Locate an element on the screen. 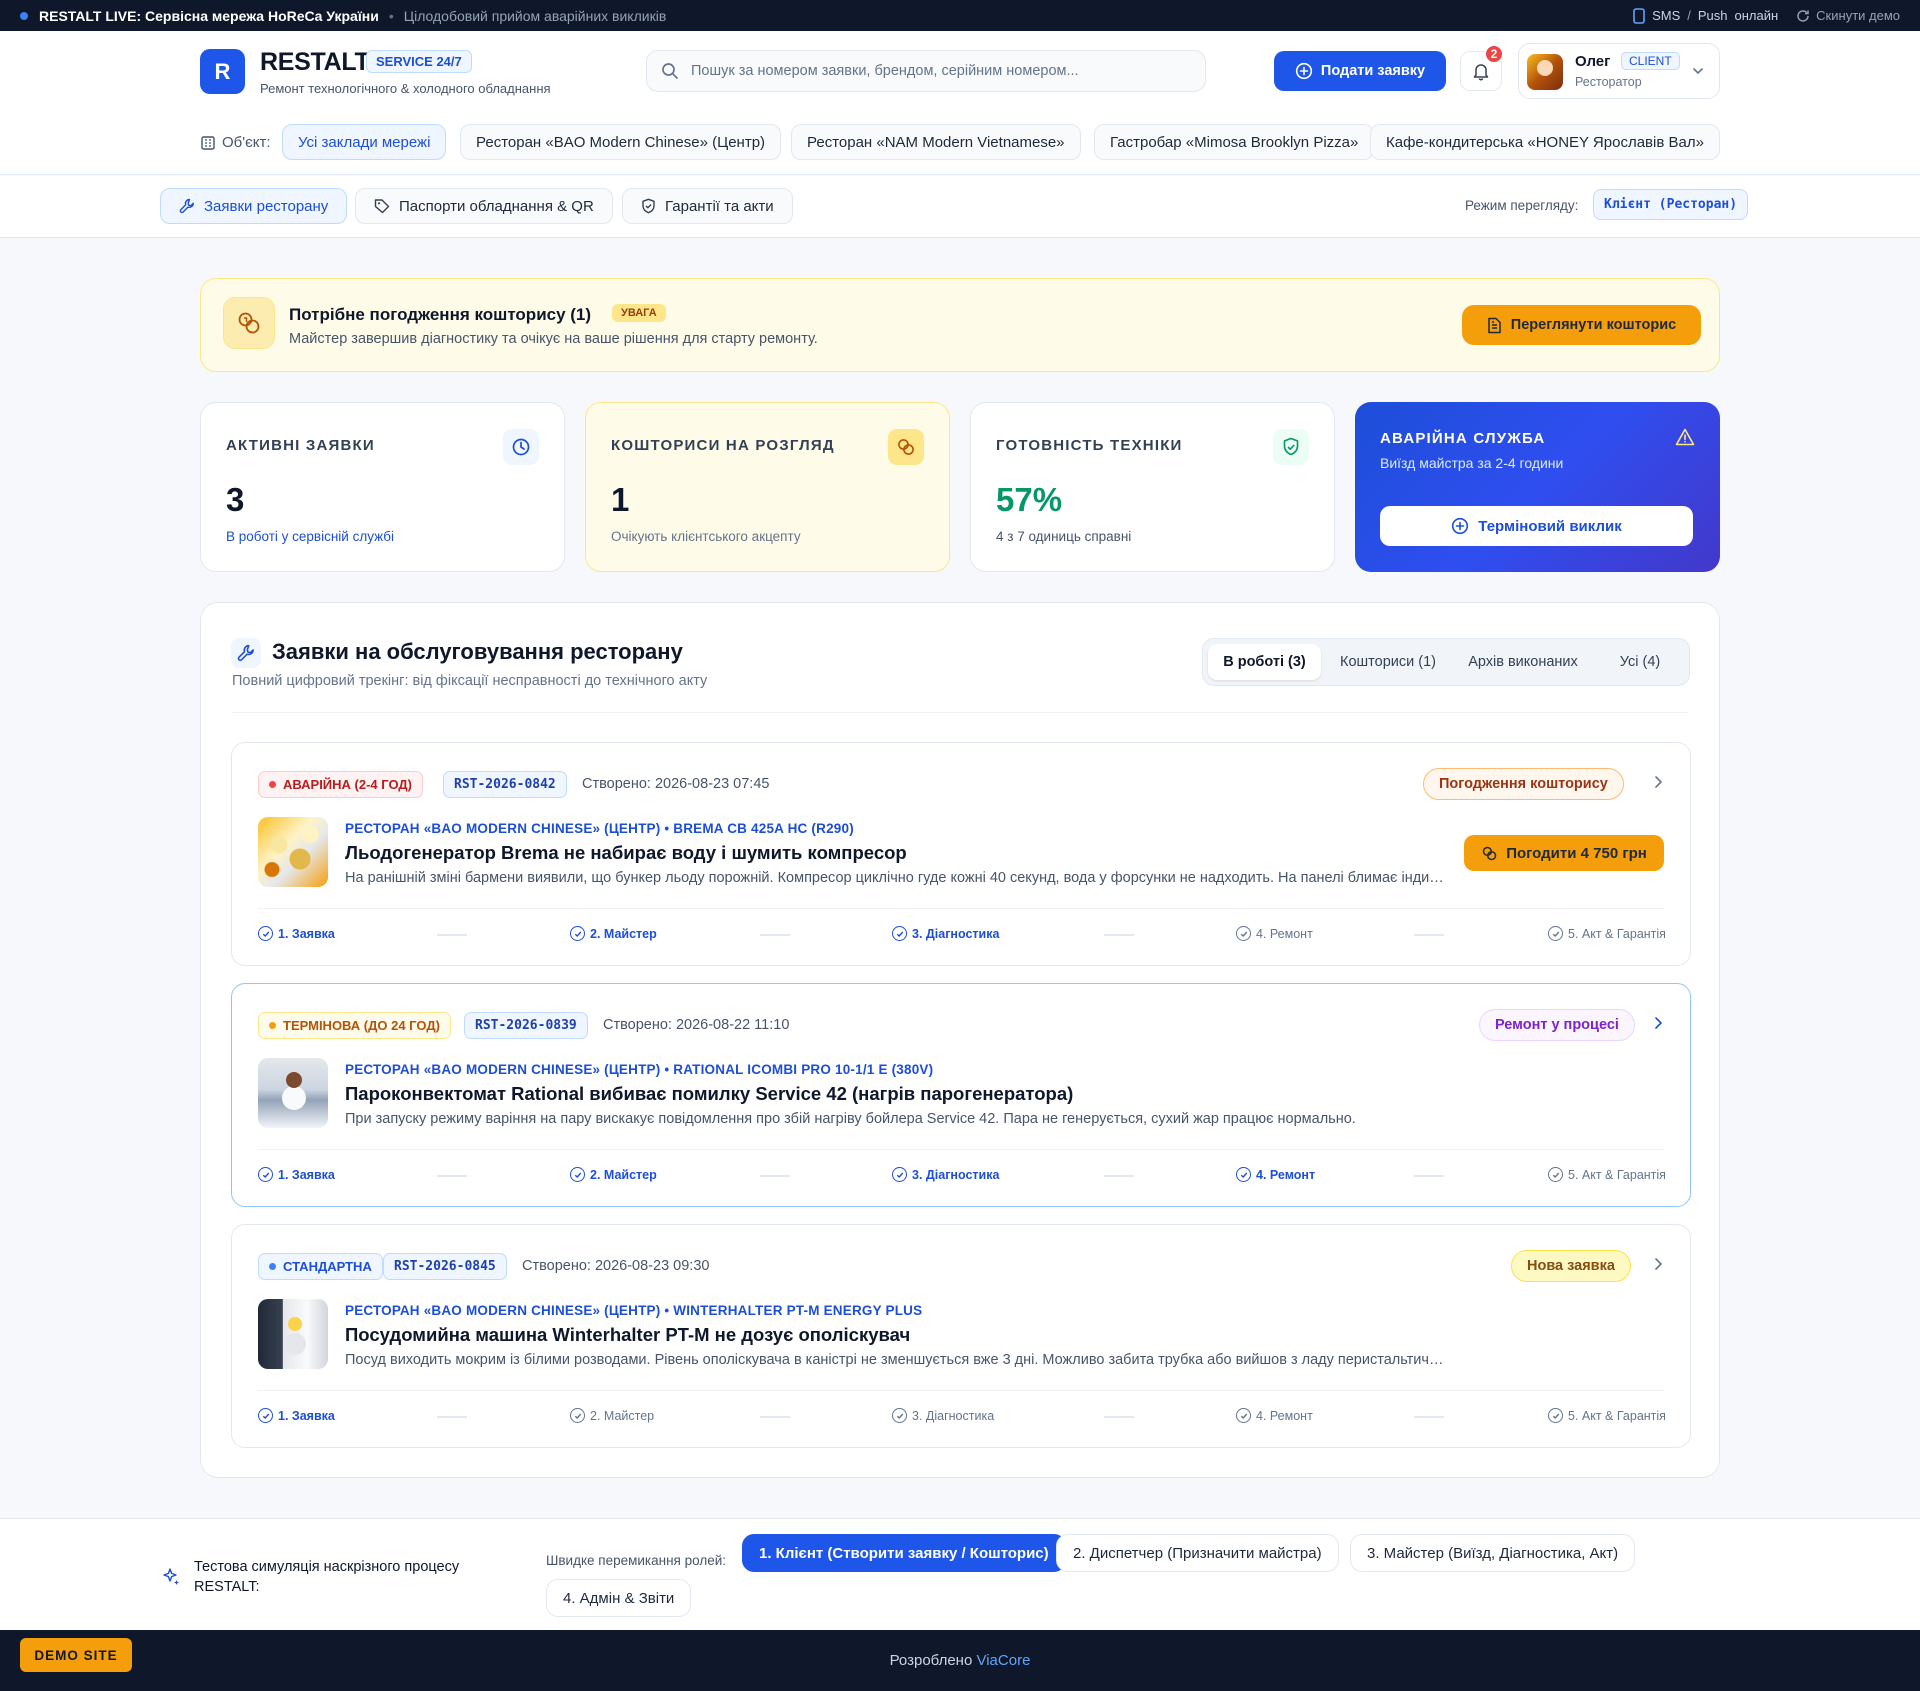 This screenshot has width=1920, height=1691. equipment-photo is located at coordinates (293, 1093).